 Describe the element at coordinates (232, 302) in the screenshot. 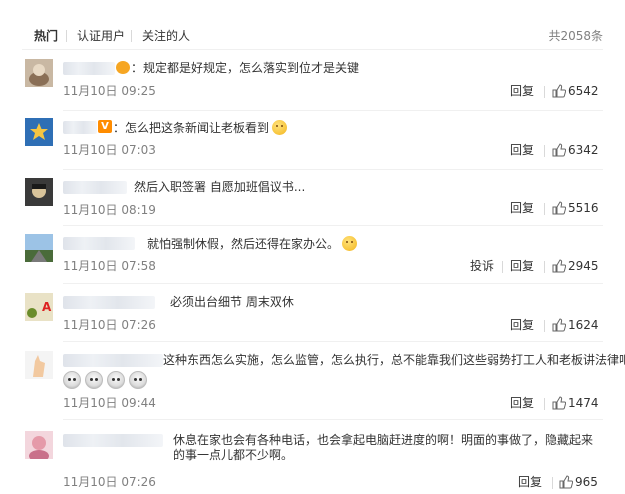

I see `comment-text: 必须出台细节 周末双休` at that location.